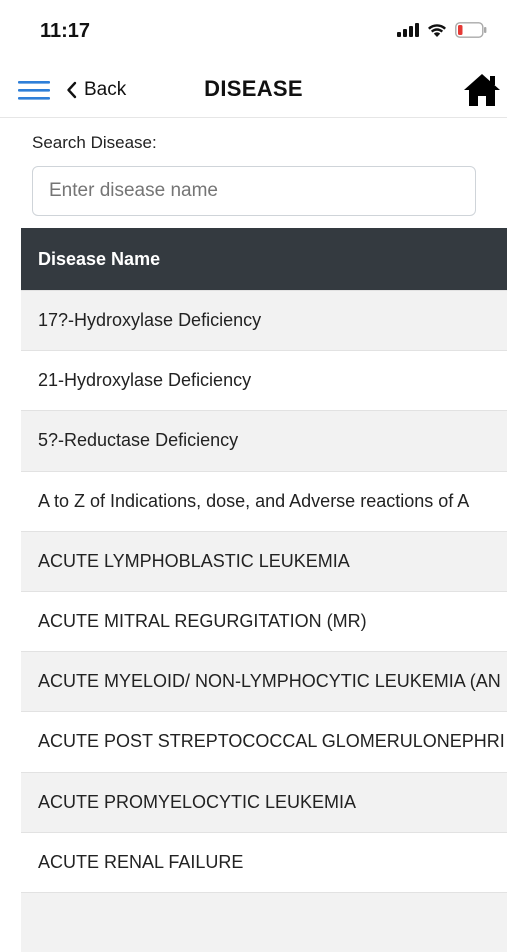 Image resolution: width=507 pixels, height=952 pixels. Describe the element at coordinates (94, 142) in the screenshot. I see `search-label: Search Disease:` at that location.